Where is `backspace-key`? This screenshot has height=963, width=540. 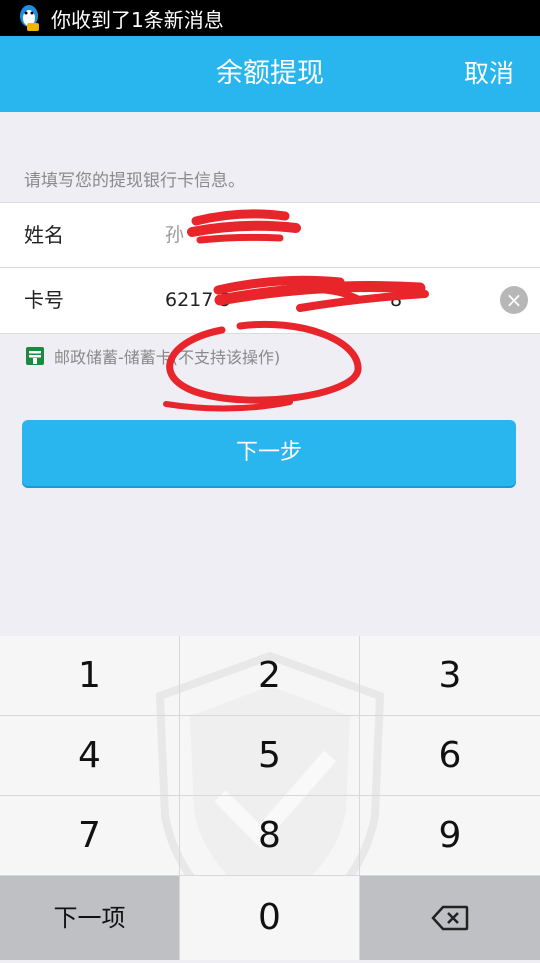
backspace-key is located at coordinates (450, 918).